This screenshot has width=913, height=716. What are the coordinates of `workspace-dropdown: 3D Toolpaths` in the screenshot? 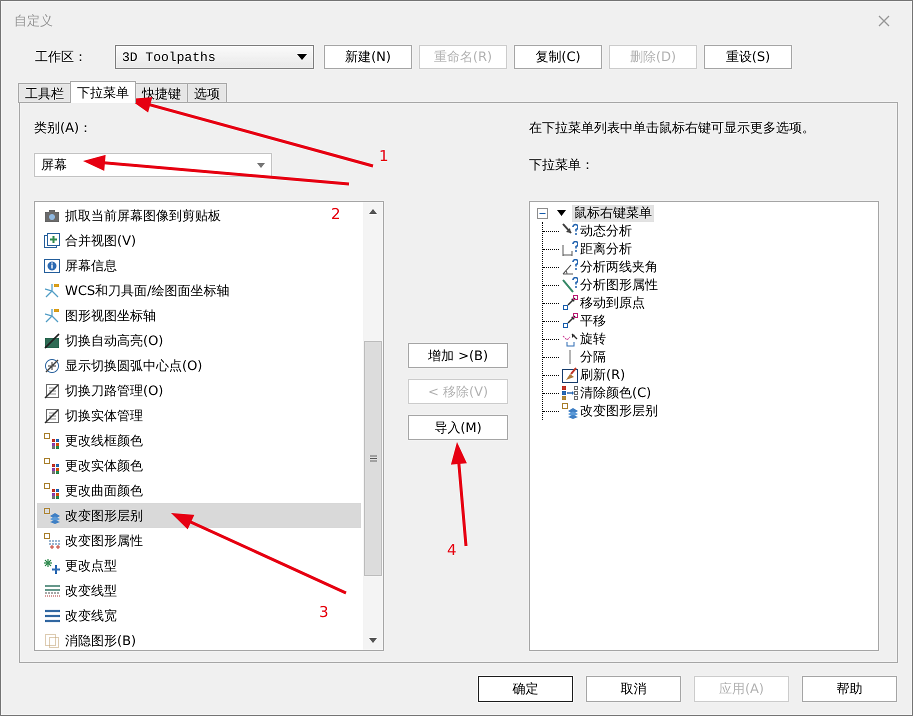 It's located at (214, 57).